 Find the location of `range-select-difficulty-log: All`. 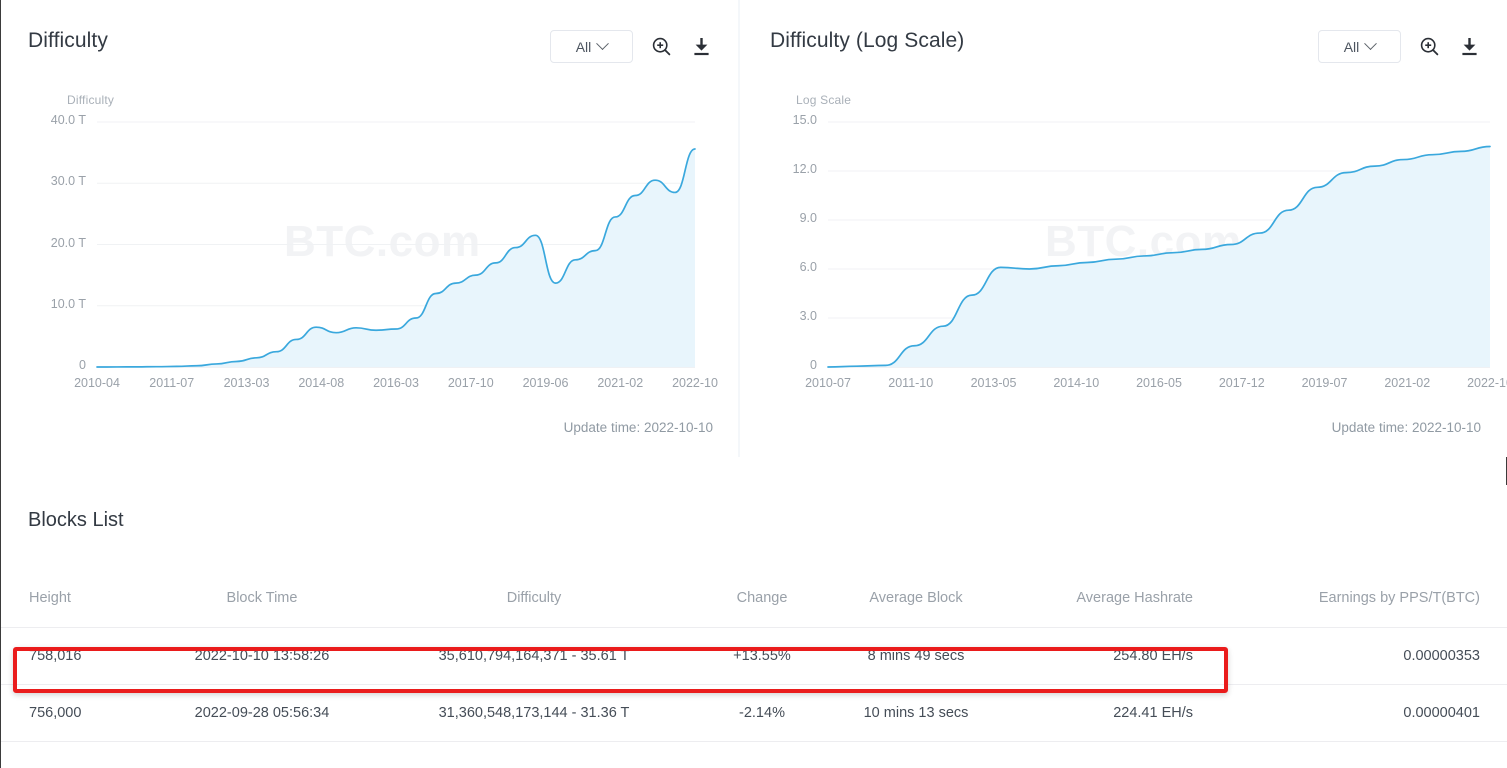

range-select-difficulty-log: All is located at coordinates (1359, 46).